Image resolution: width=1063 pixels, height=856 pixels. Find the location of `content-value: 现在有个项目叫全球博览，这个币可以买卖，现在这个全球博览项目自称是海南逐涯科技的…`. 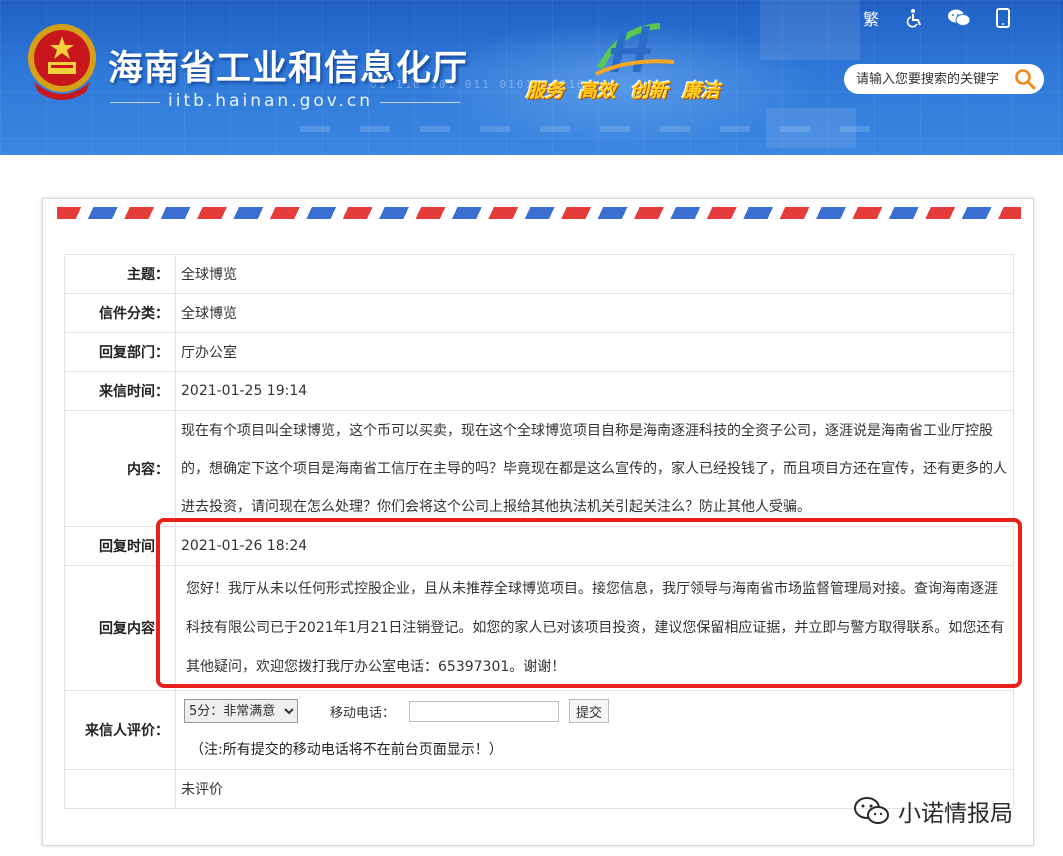

content-value: 现在有个项目叫全球博览，这个币可以买卖，现在这个全球博览项目自称是海南逐涯科技的… is located at coordinates (594, 468).